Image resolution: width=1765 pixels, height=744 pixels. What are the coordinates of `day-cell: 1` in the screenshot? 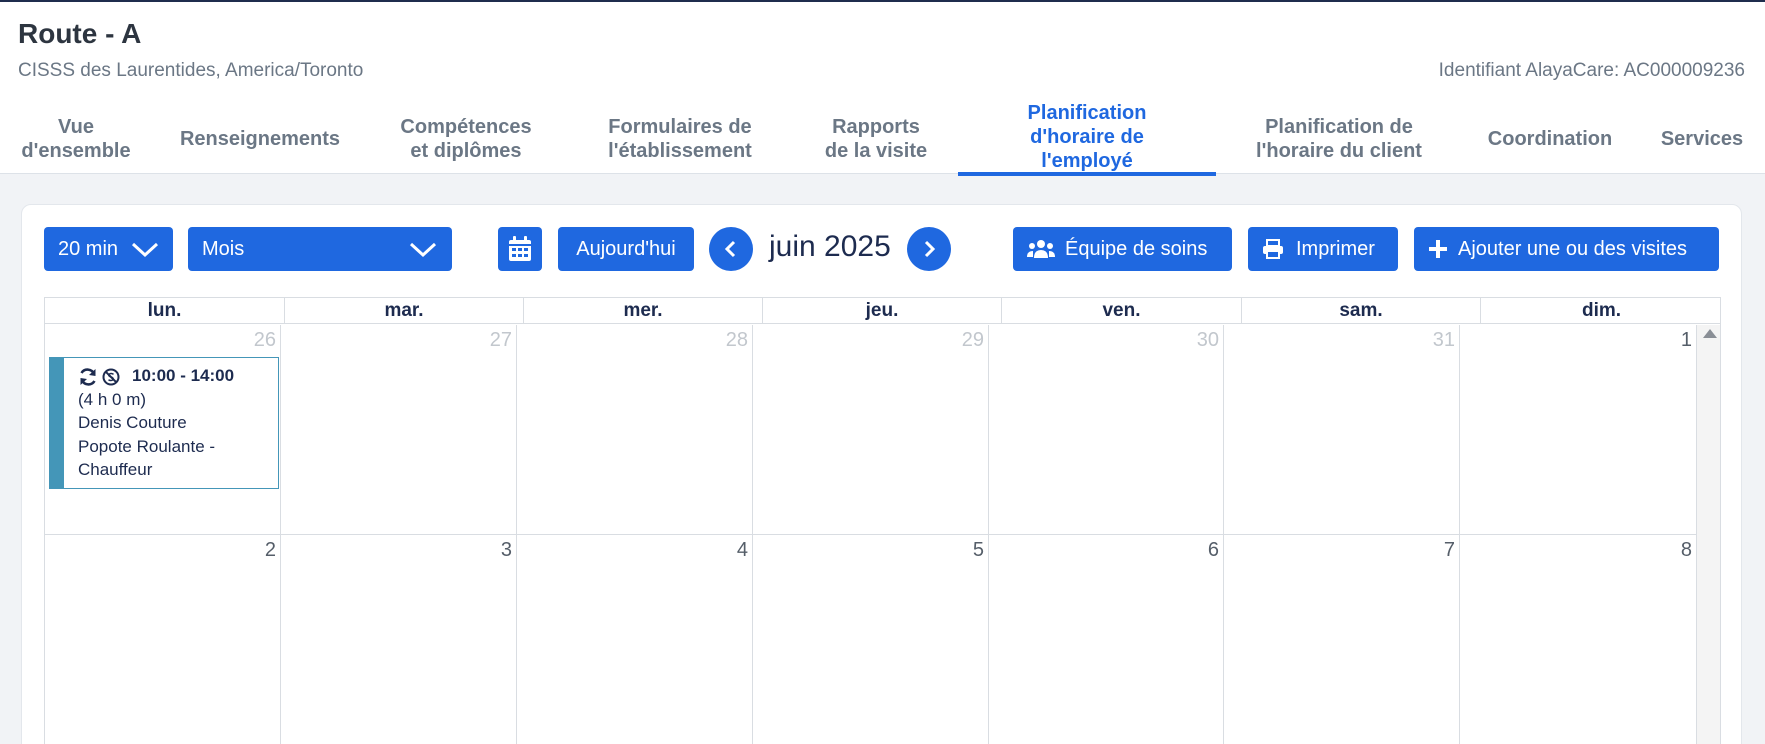 It's located at (1578, 430).